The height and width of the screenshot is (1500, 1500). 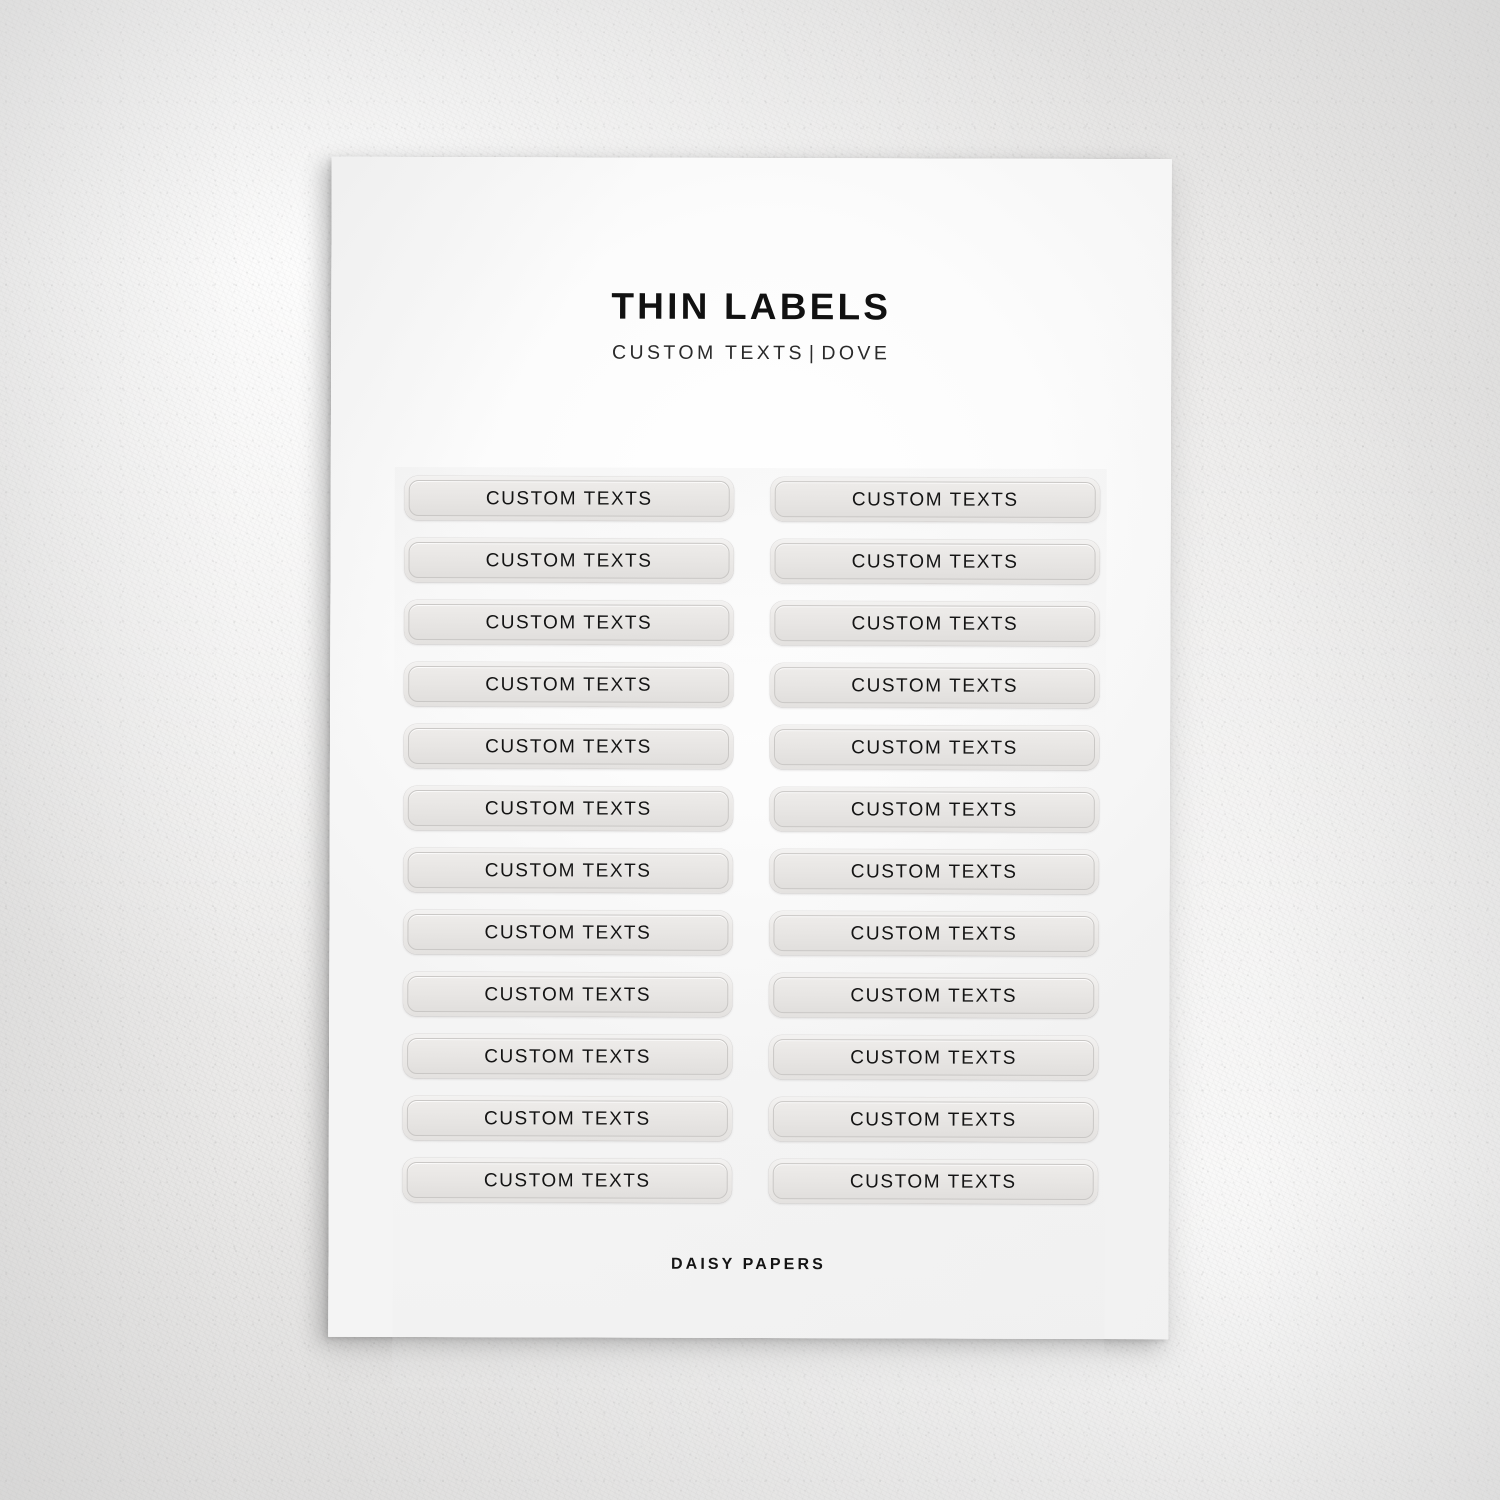 What do you see at coordinates (748, 1264) in the screenshot?
I see `brand-footer: DAISY PAPERS` at bounding box center [748, 1264].